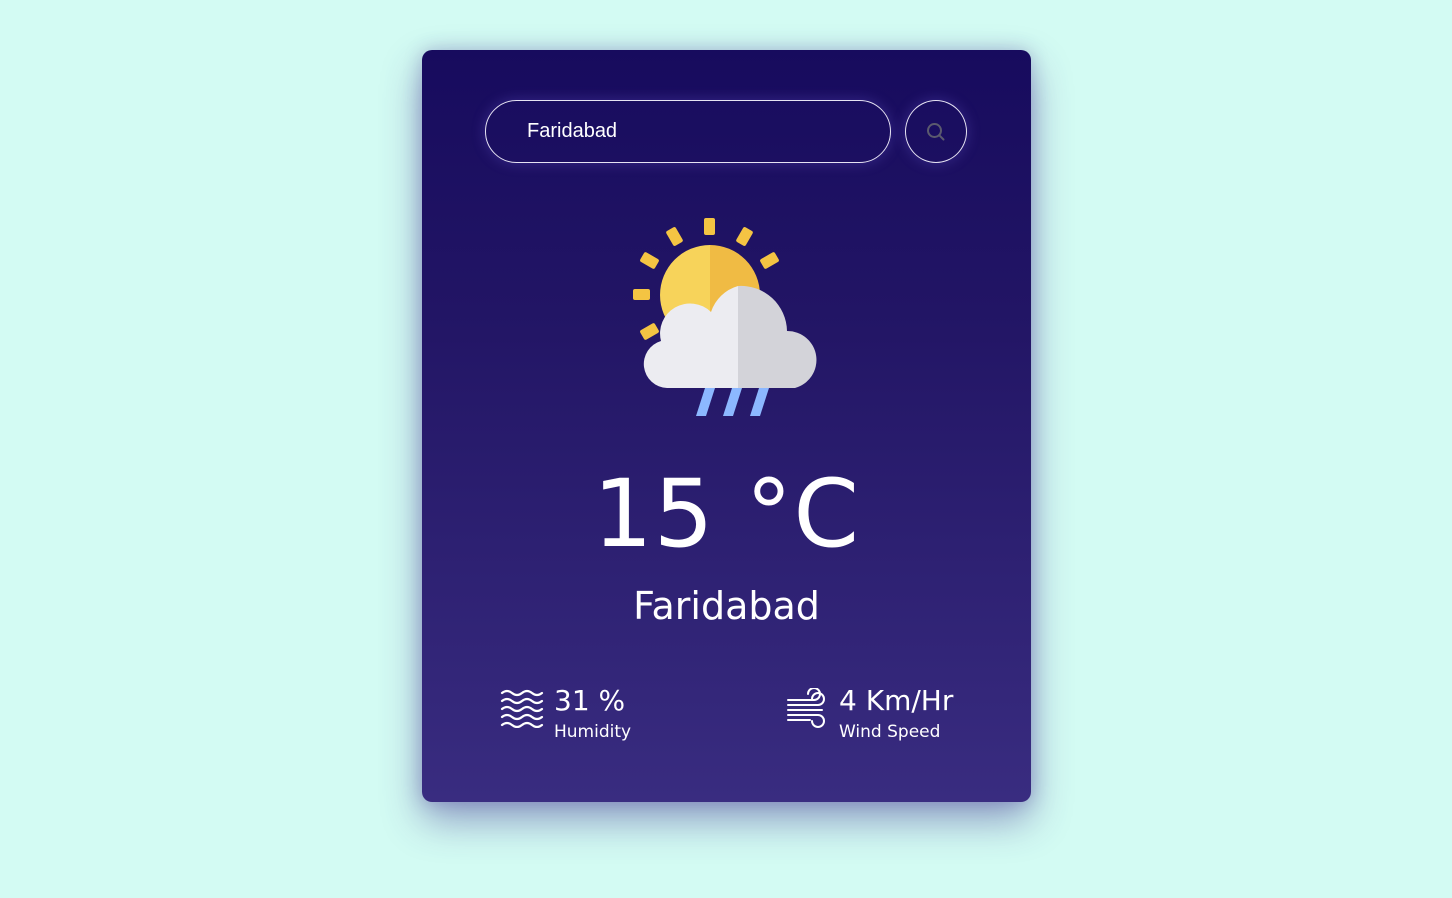 The width and height of the screenshot is (1452, 898). What do you see at coordinates (688, 131) in the screenshot?
I see `city-search-input` at bounding box center [688, 131].